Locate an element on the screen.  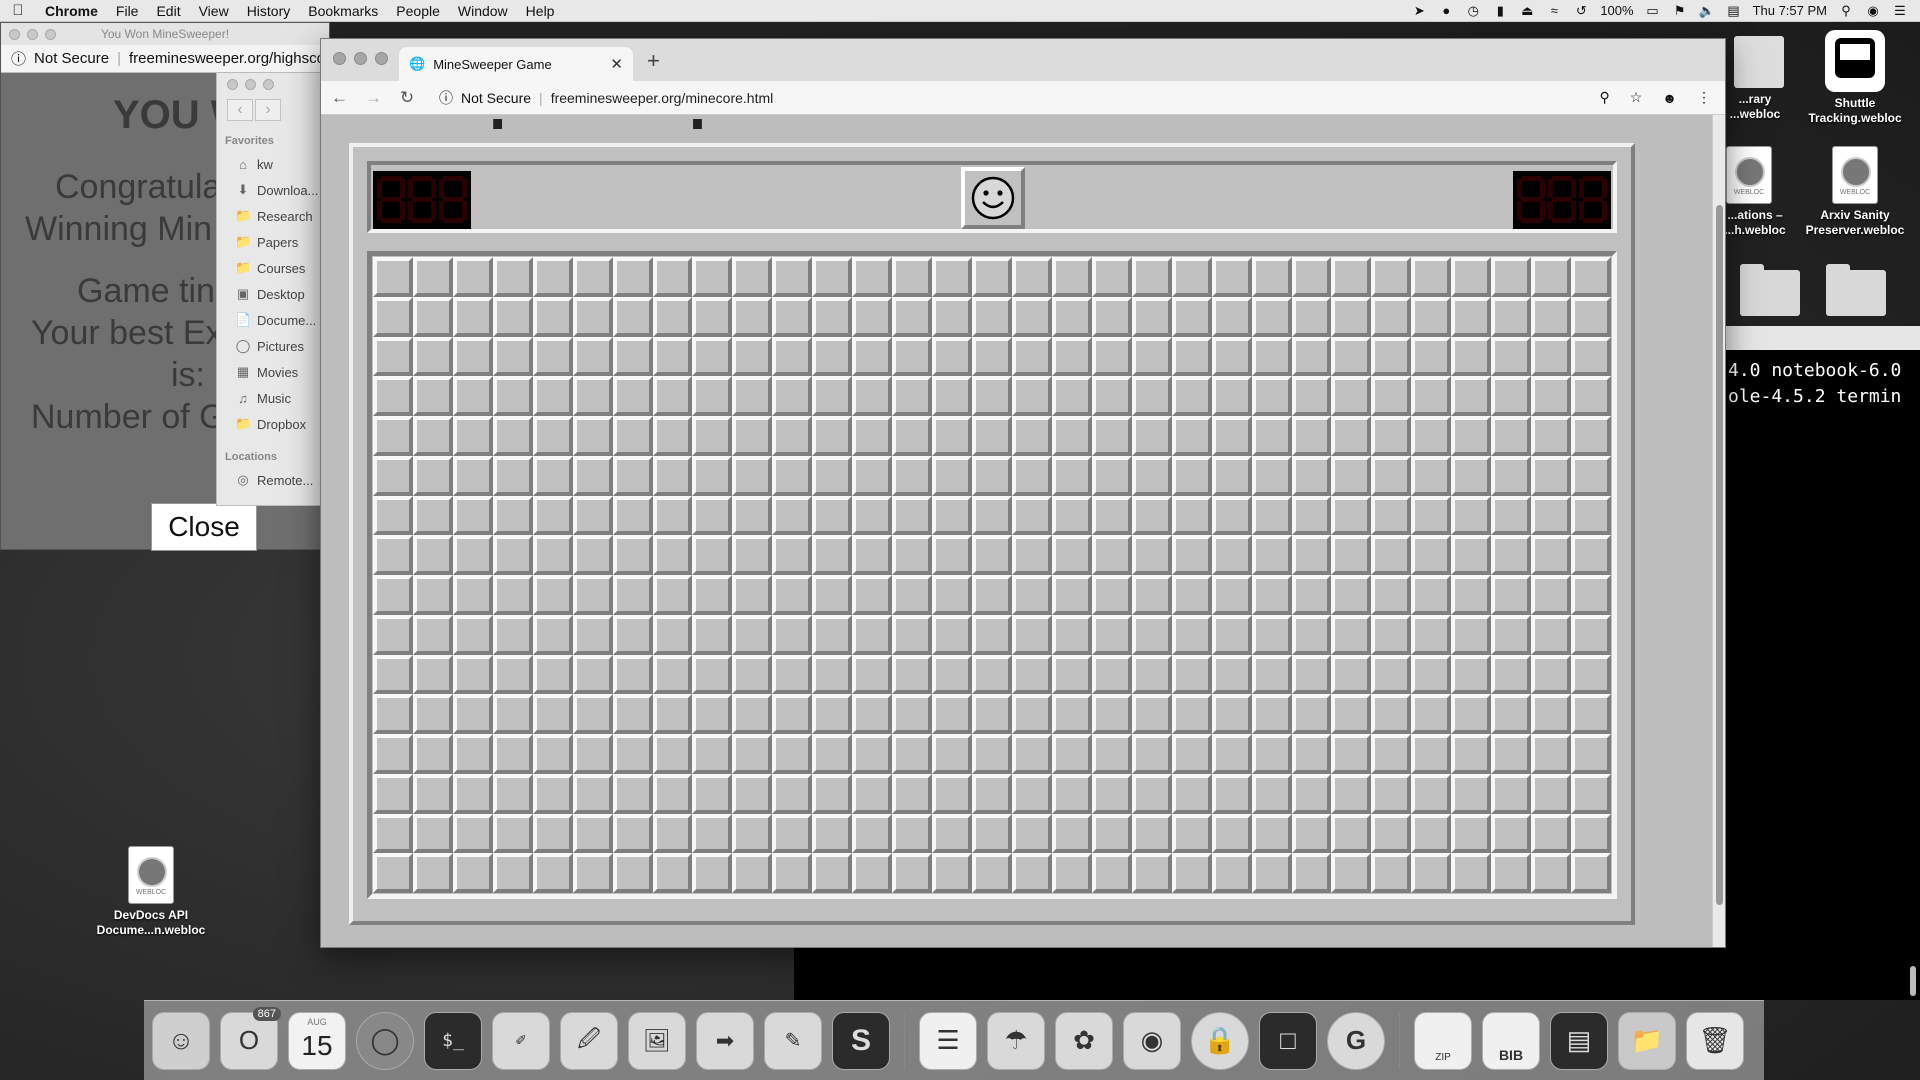
menu-window: Window is located at coordinates (483, 11).